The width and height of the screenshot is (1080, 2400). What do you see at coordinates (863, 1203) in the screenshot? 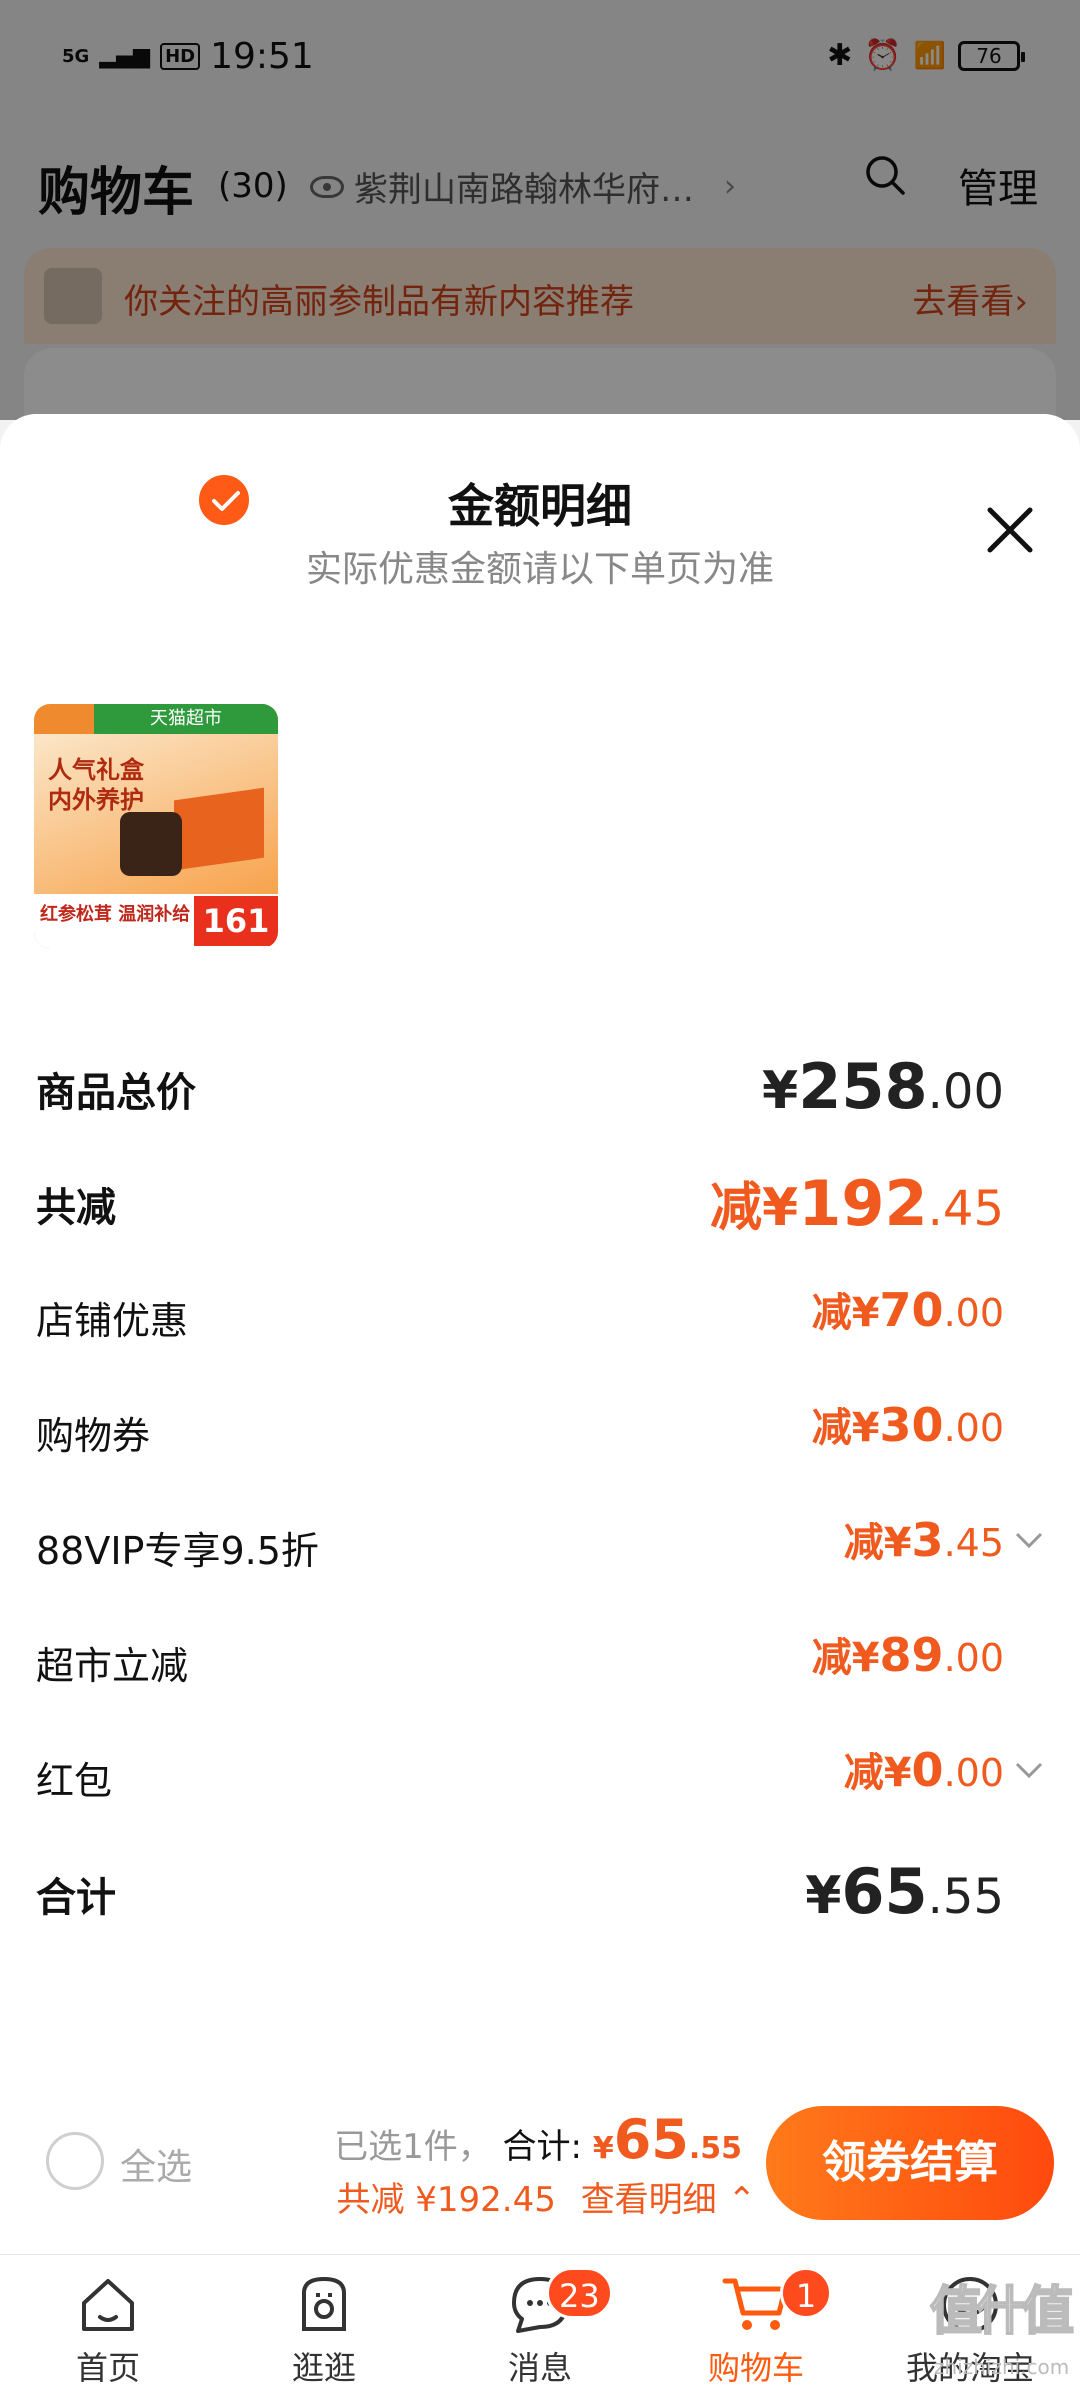
I see `amount-integer: 192` at bounding box center [863, 1203].